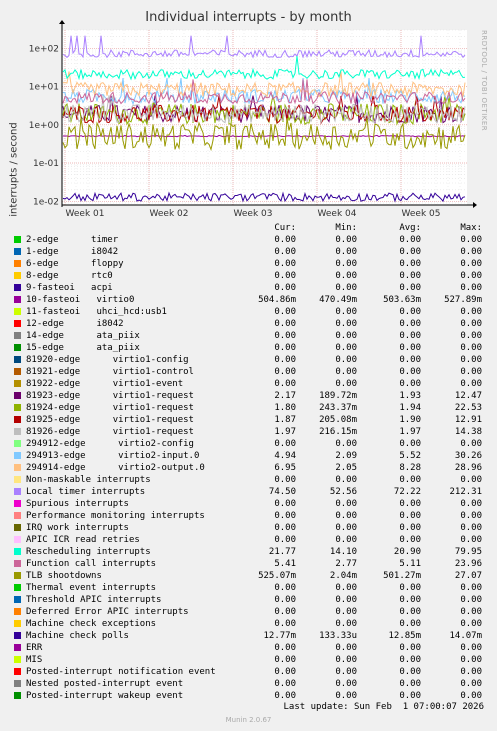 This screenshot has width=497, height=731. What do you see at coordinates (248, 480) in the screenshot?
I see `legend-row: Non-maskable interrupts 0.00 0.00 0.00 0.00` at bounding box center [248, 480].